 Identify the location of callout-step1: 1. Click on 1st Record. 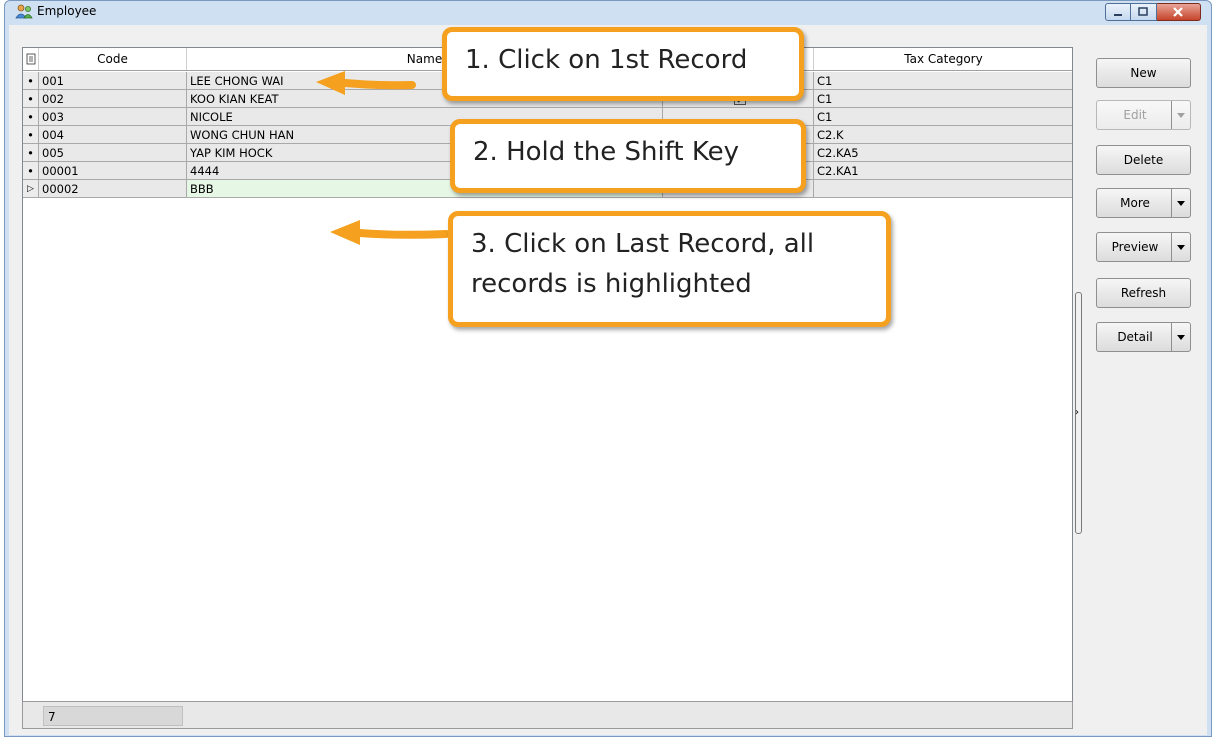
(623, 64).